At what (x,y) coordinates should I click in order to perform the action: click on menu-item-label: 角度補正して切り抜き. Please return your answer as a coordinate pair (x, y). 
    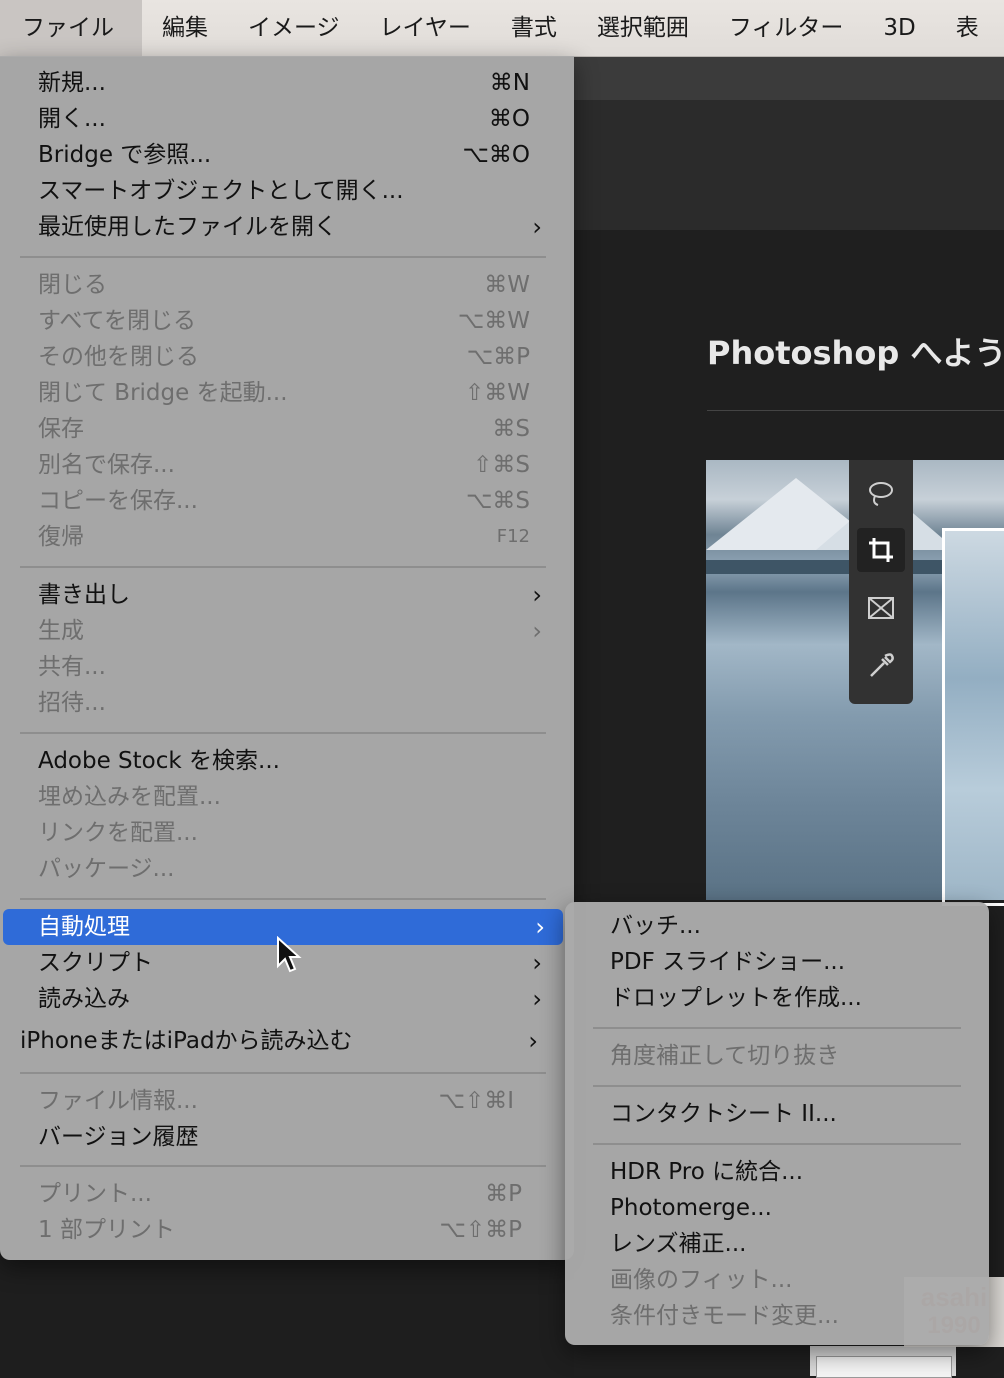
    Looking at the image, I should click on (725, 1056).